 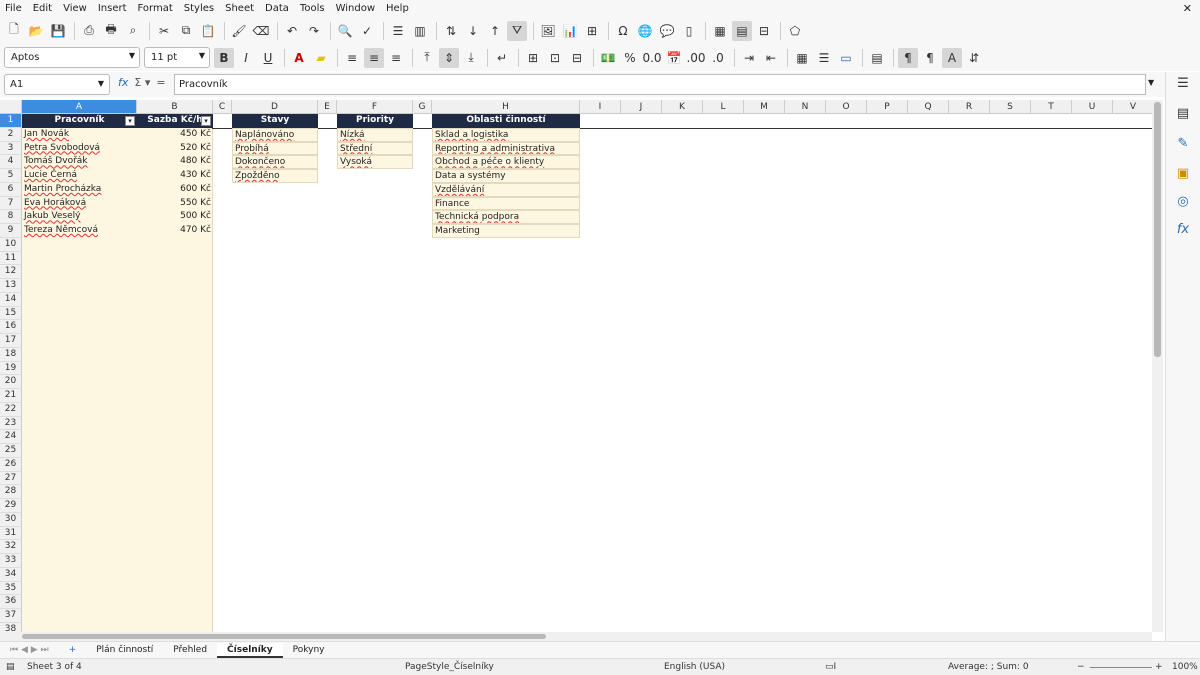 I want to click on menu-data: Data, so click(x=277, y=8).